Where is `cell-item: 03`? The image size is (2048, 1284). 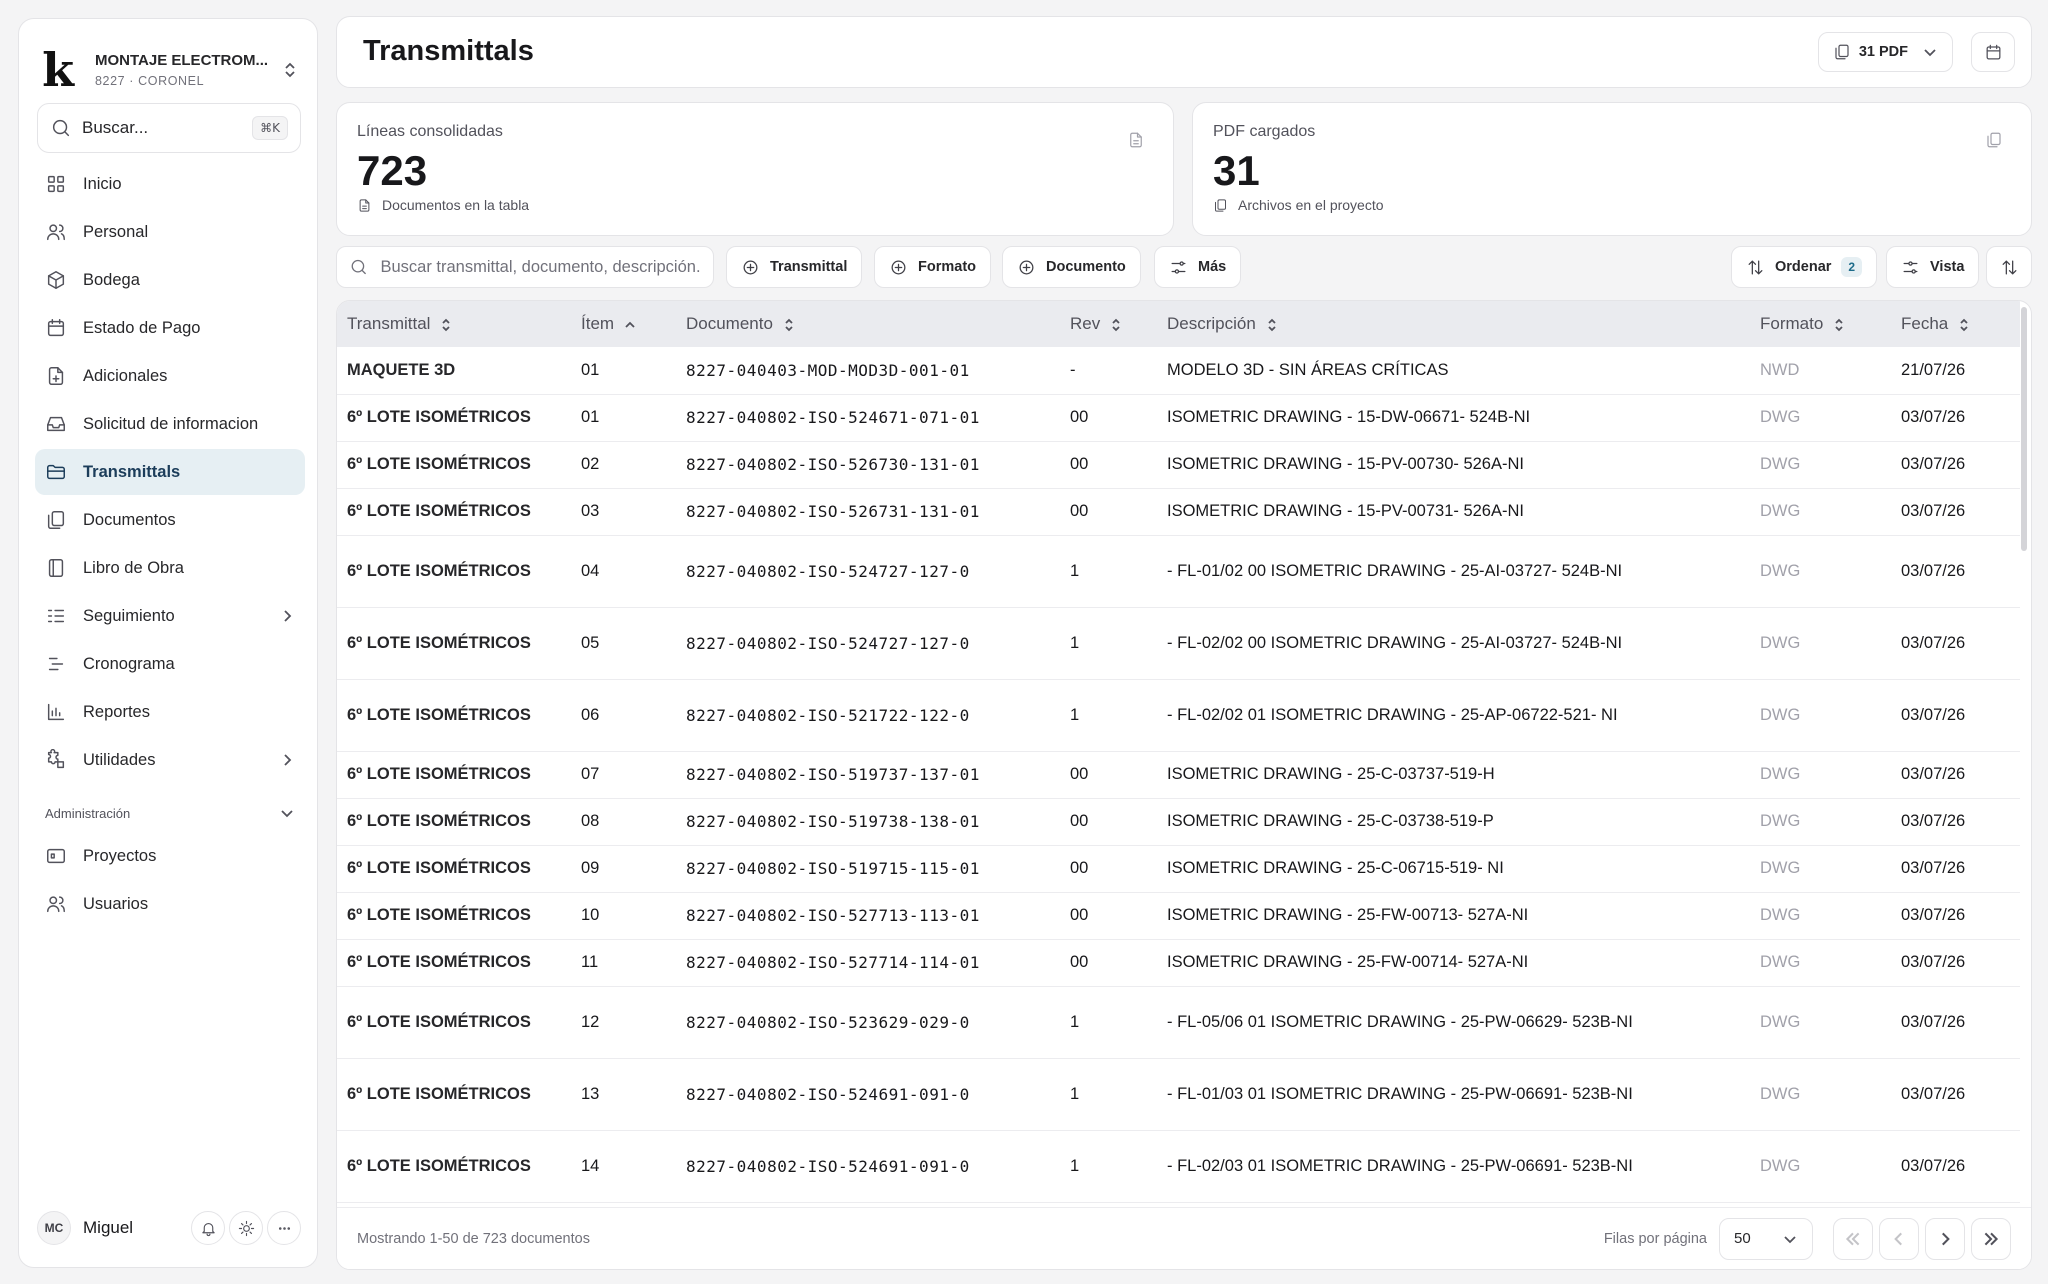 cell-item: 03 is located at coordinates (623, 512).